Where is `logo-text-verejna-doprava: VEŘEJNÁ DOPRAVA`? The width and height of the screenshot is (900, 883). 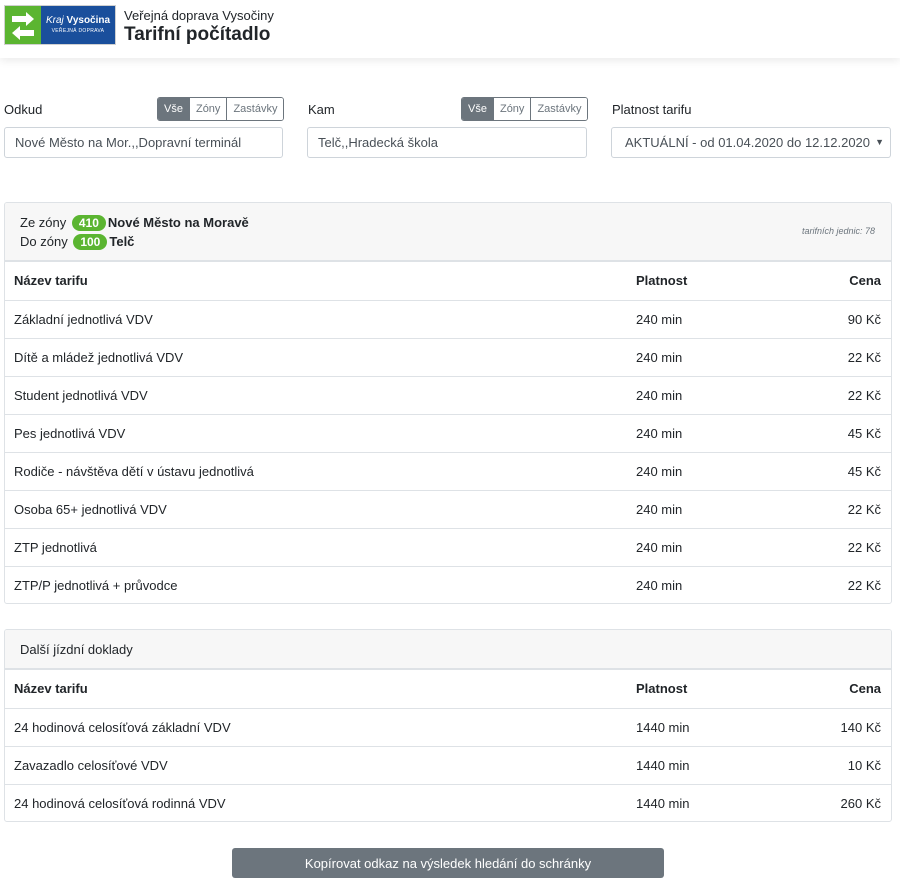
logo-text-verejna-doprava: VEŘEJNÁ DOPRAVA is located at coordinates (78, 31).